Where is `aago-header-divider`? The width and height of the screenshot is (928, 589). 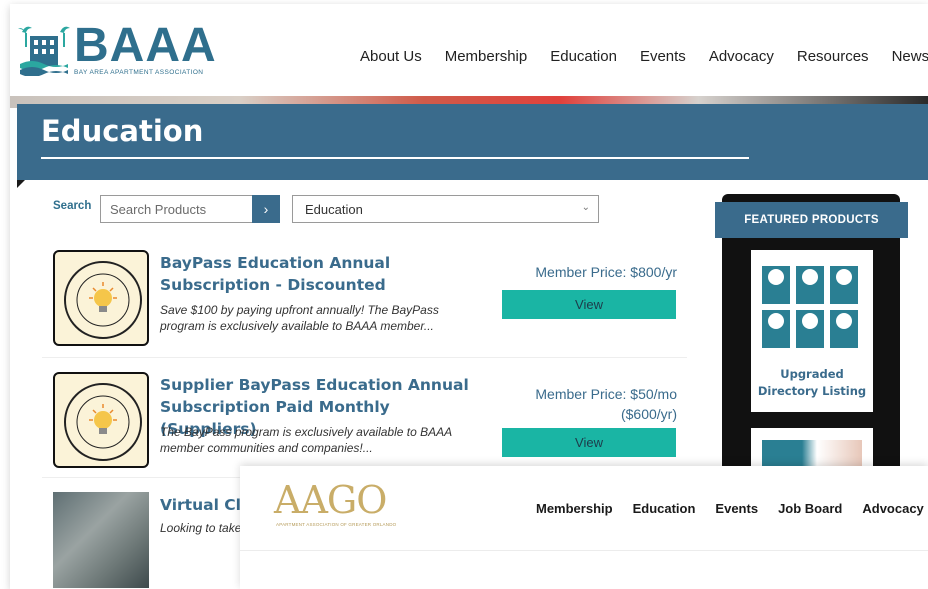
aago-header-divider is located at coordinates (584, 550).